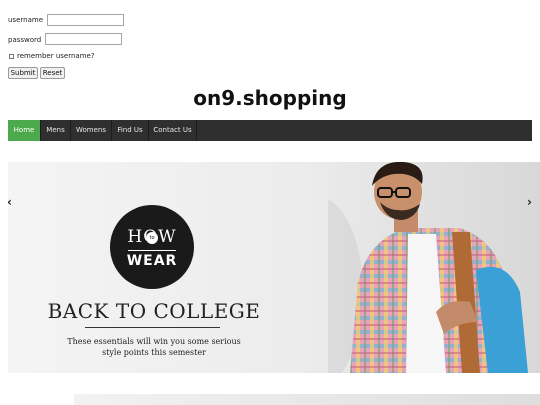  I want to click on second-banner, so click(307, 399).